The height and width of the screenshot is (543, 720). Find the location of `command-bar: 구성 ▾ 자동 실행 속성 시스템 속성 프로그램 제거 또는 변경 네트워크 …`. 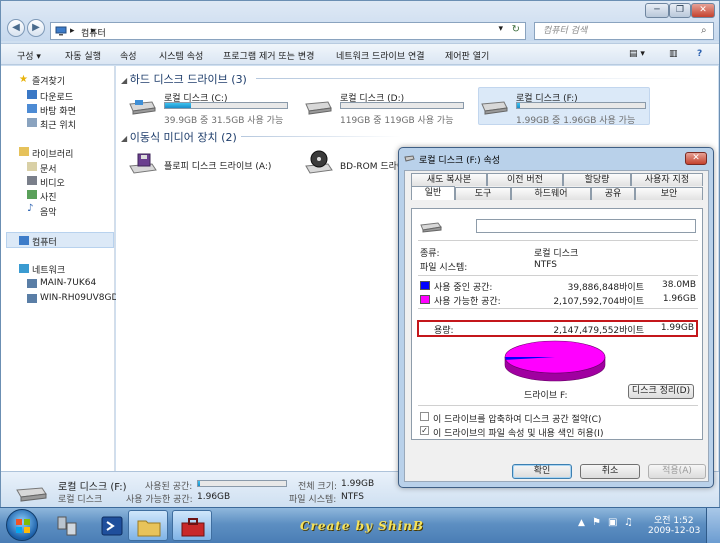

command-bar: 구성 ▾ 자동 실행 속성 시스템 속성 프로그램 제거 또는 변경 네트워크 … is located at coordinates (360, 54).